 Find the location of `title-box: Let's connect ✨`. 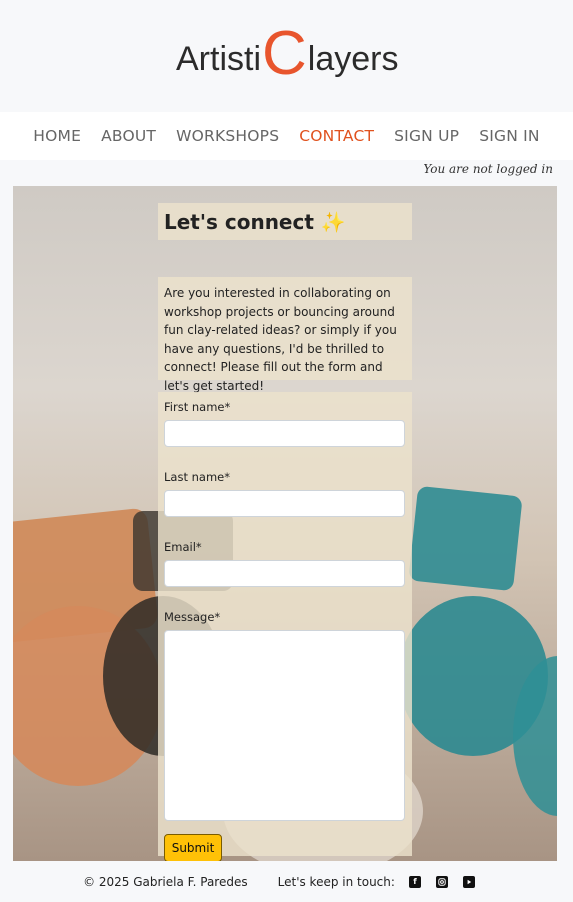

title-box: Let's connect ✨ is located at coordinates (285, 221).